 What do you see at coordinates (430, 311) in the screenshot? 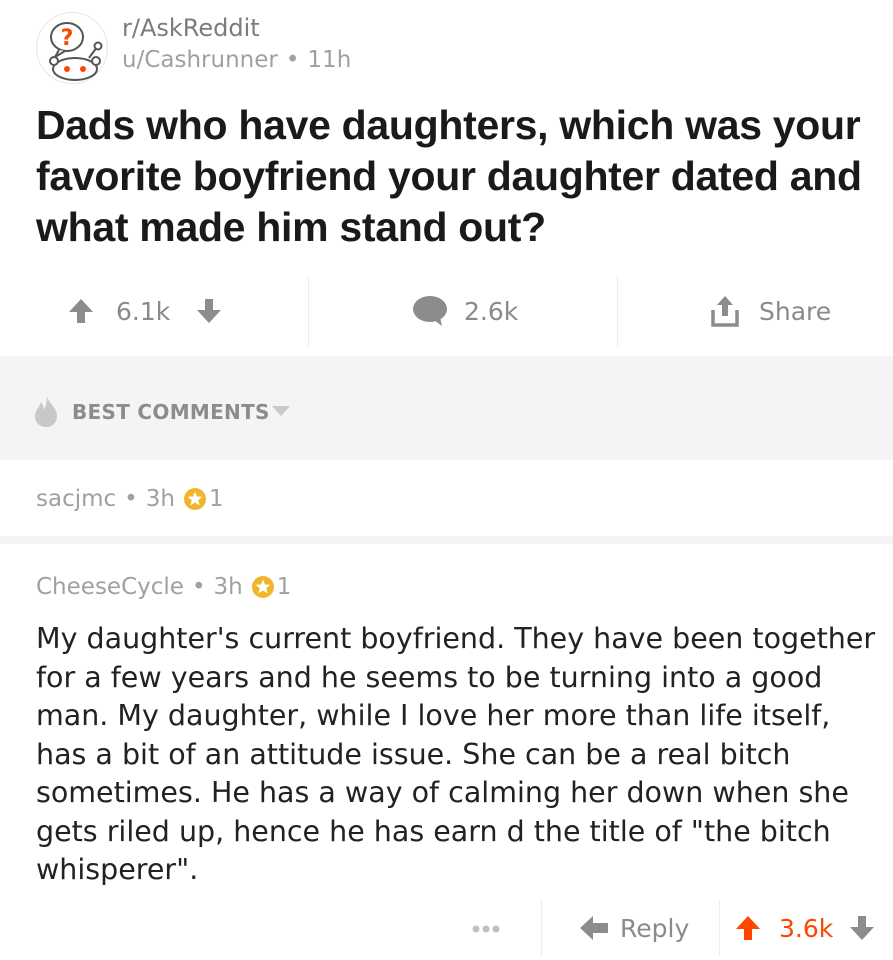
I see `comment-icon` at bounding box center [430, 311].